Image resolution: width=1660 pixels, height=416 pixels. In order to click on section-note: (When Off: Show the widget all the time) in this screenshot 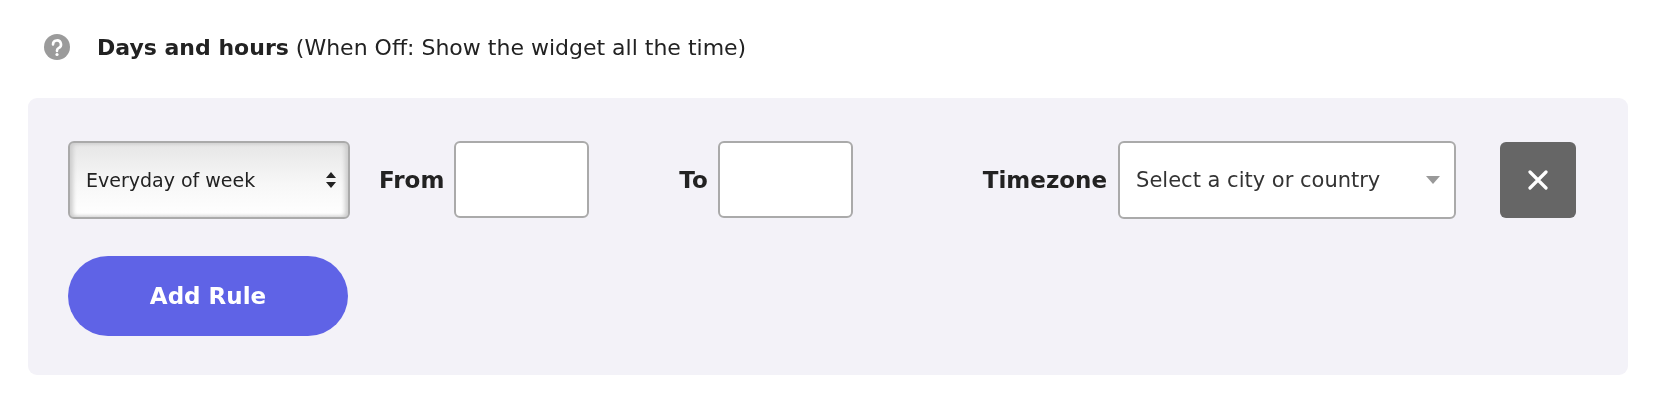, I will do `click(521, 47)`.